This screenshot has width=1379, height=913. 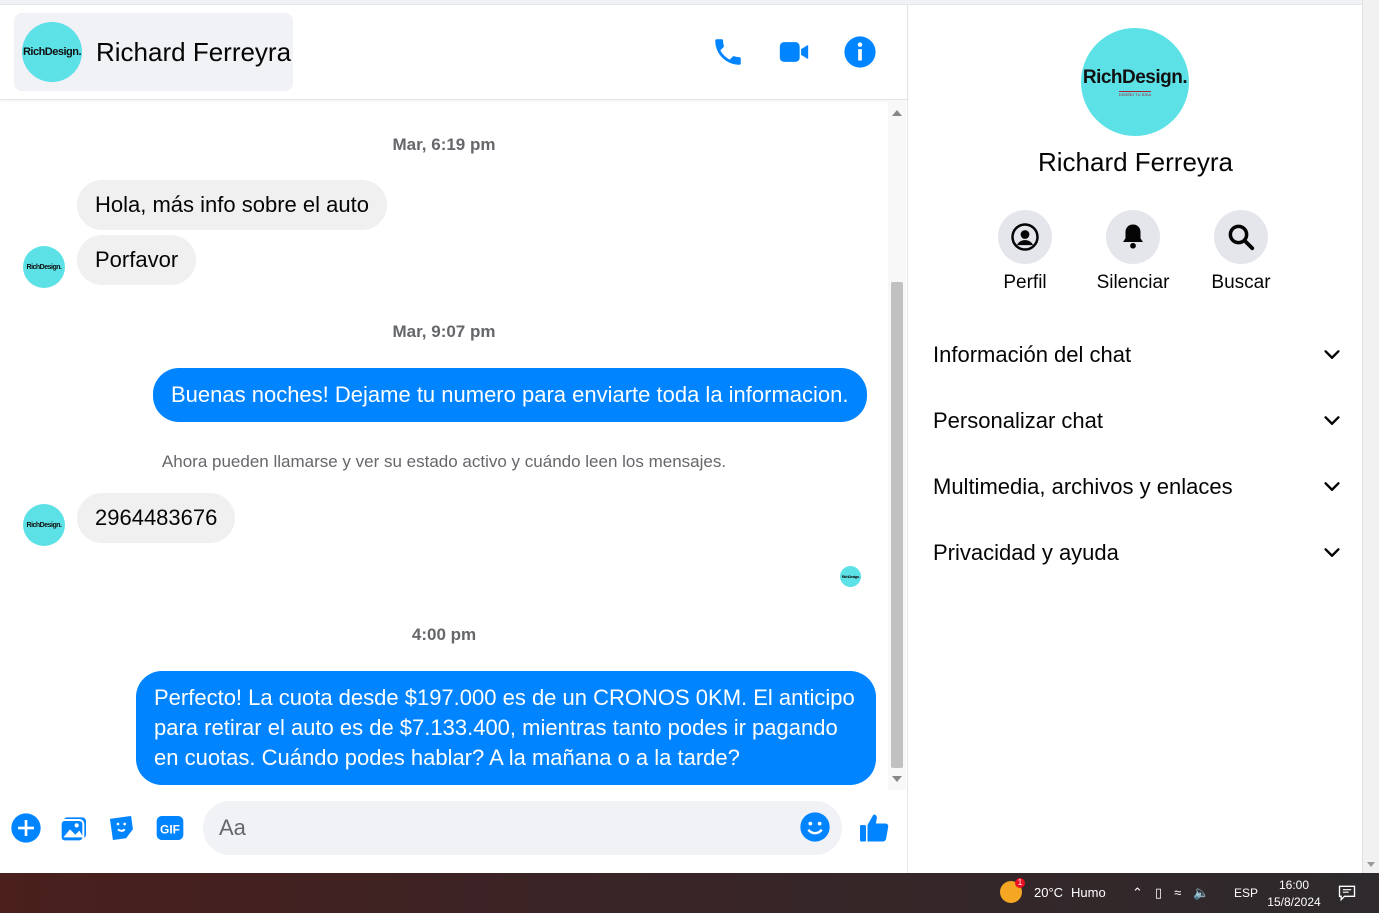 What do you see at coordinates (1133, 237) in the screenshot?
I see `bell-icon` at bounding box center [1133, 237].